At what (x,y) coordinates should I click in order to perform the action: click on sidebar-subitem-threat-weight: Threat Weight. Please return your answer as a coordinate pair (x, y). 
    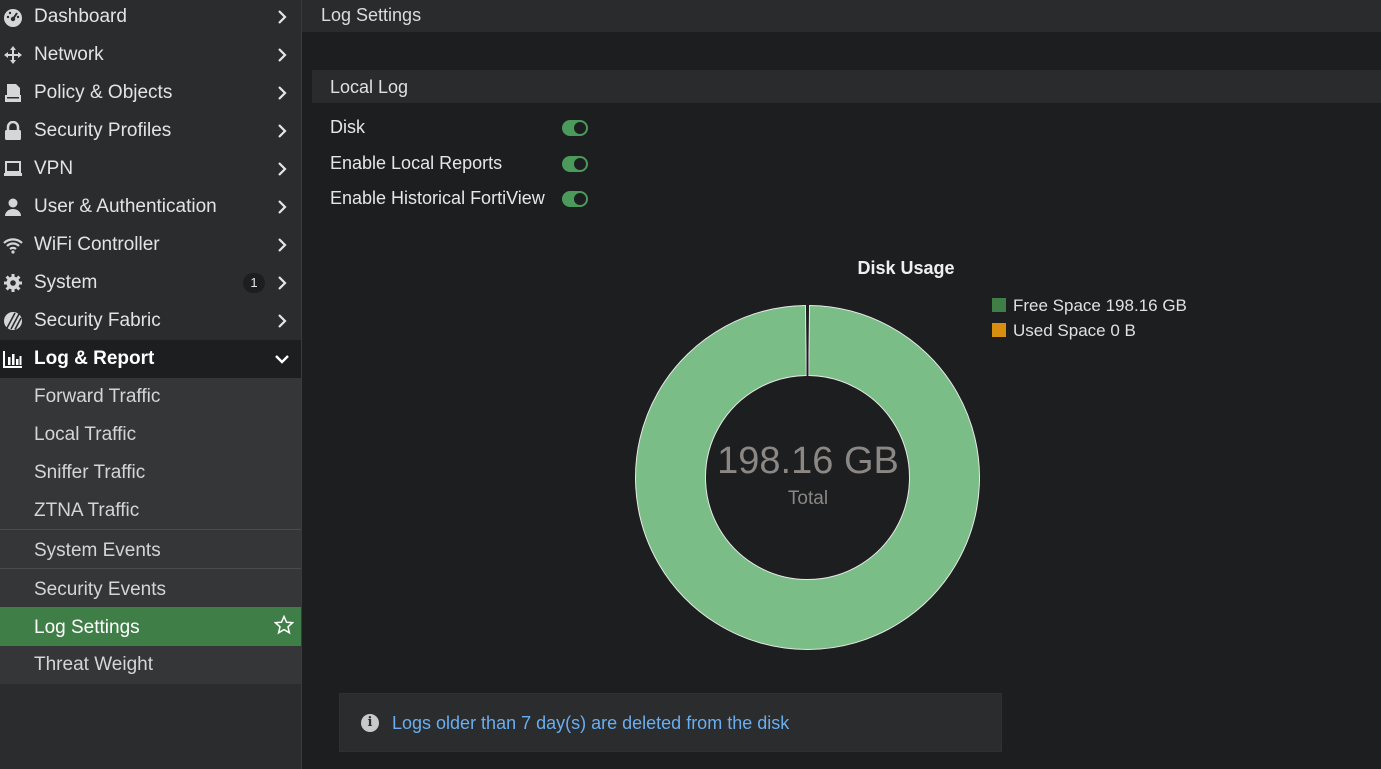
    Looking at the image, I should click on (150, 665).